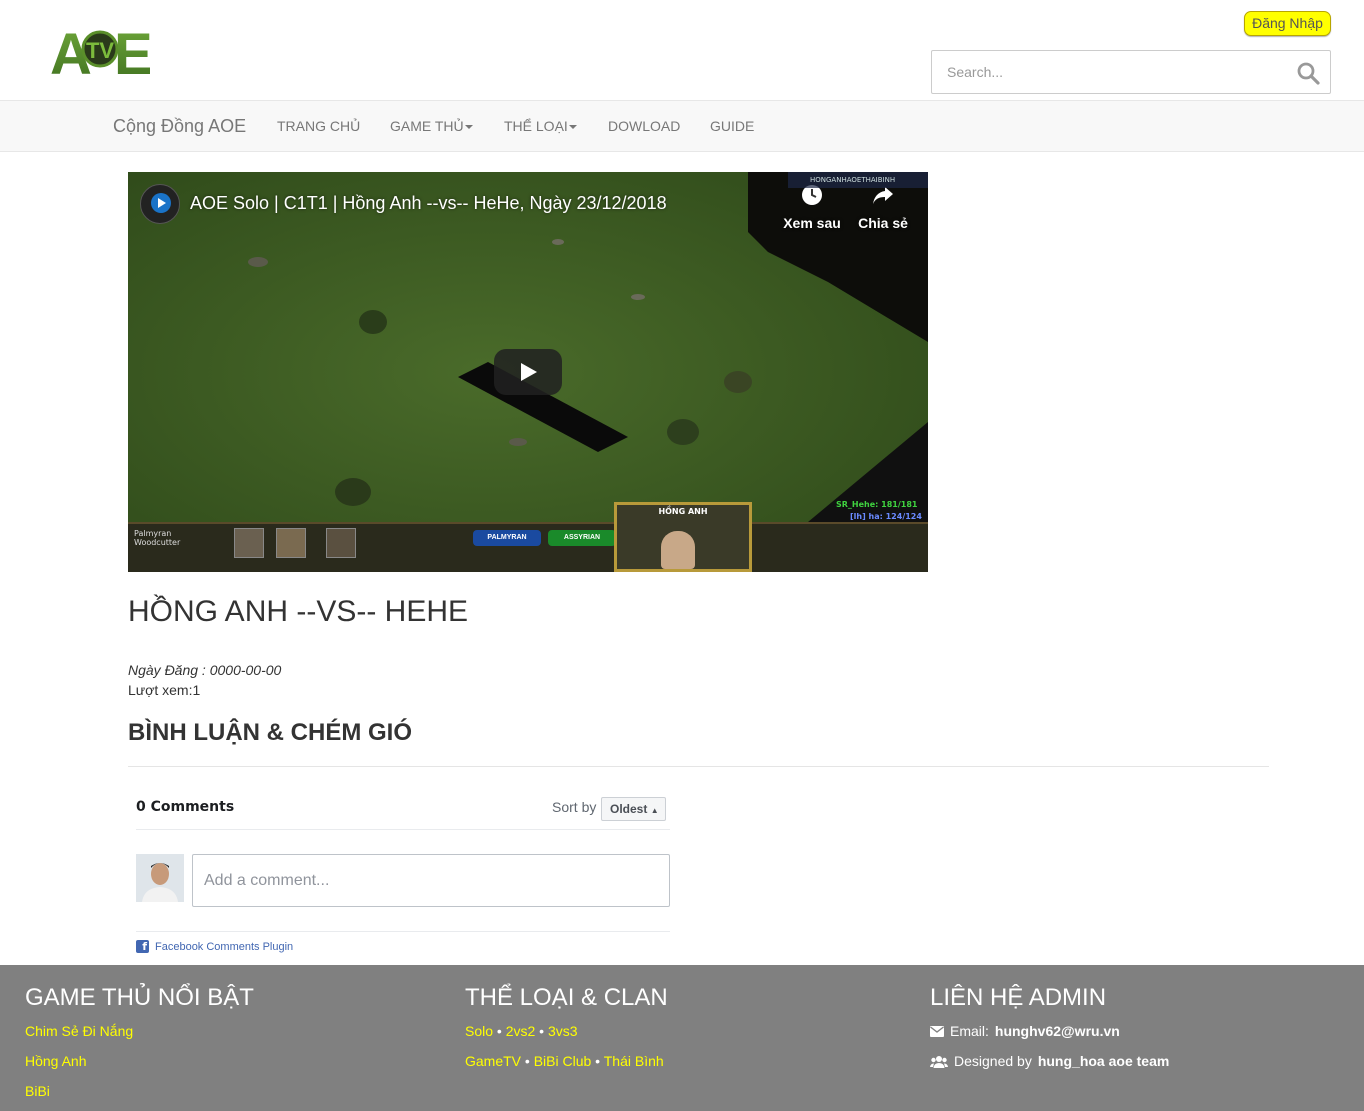 This screenshot has width=1364, height=1111. Describe the element at coordinates (883, 223) in the screenshot. I see `share-label: Chia sẻ` at that location.